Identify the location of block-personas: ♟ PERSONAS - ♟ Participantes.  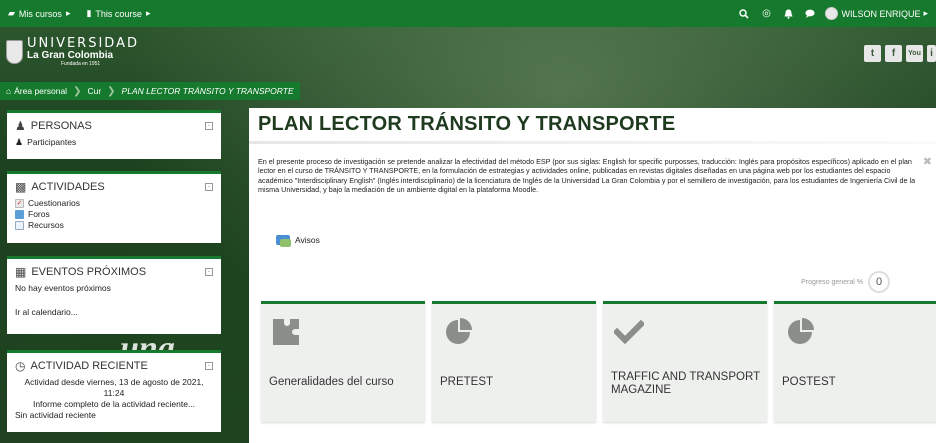
(114, 134).